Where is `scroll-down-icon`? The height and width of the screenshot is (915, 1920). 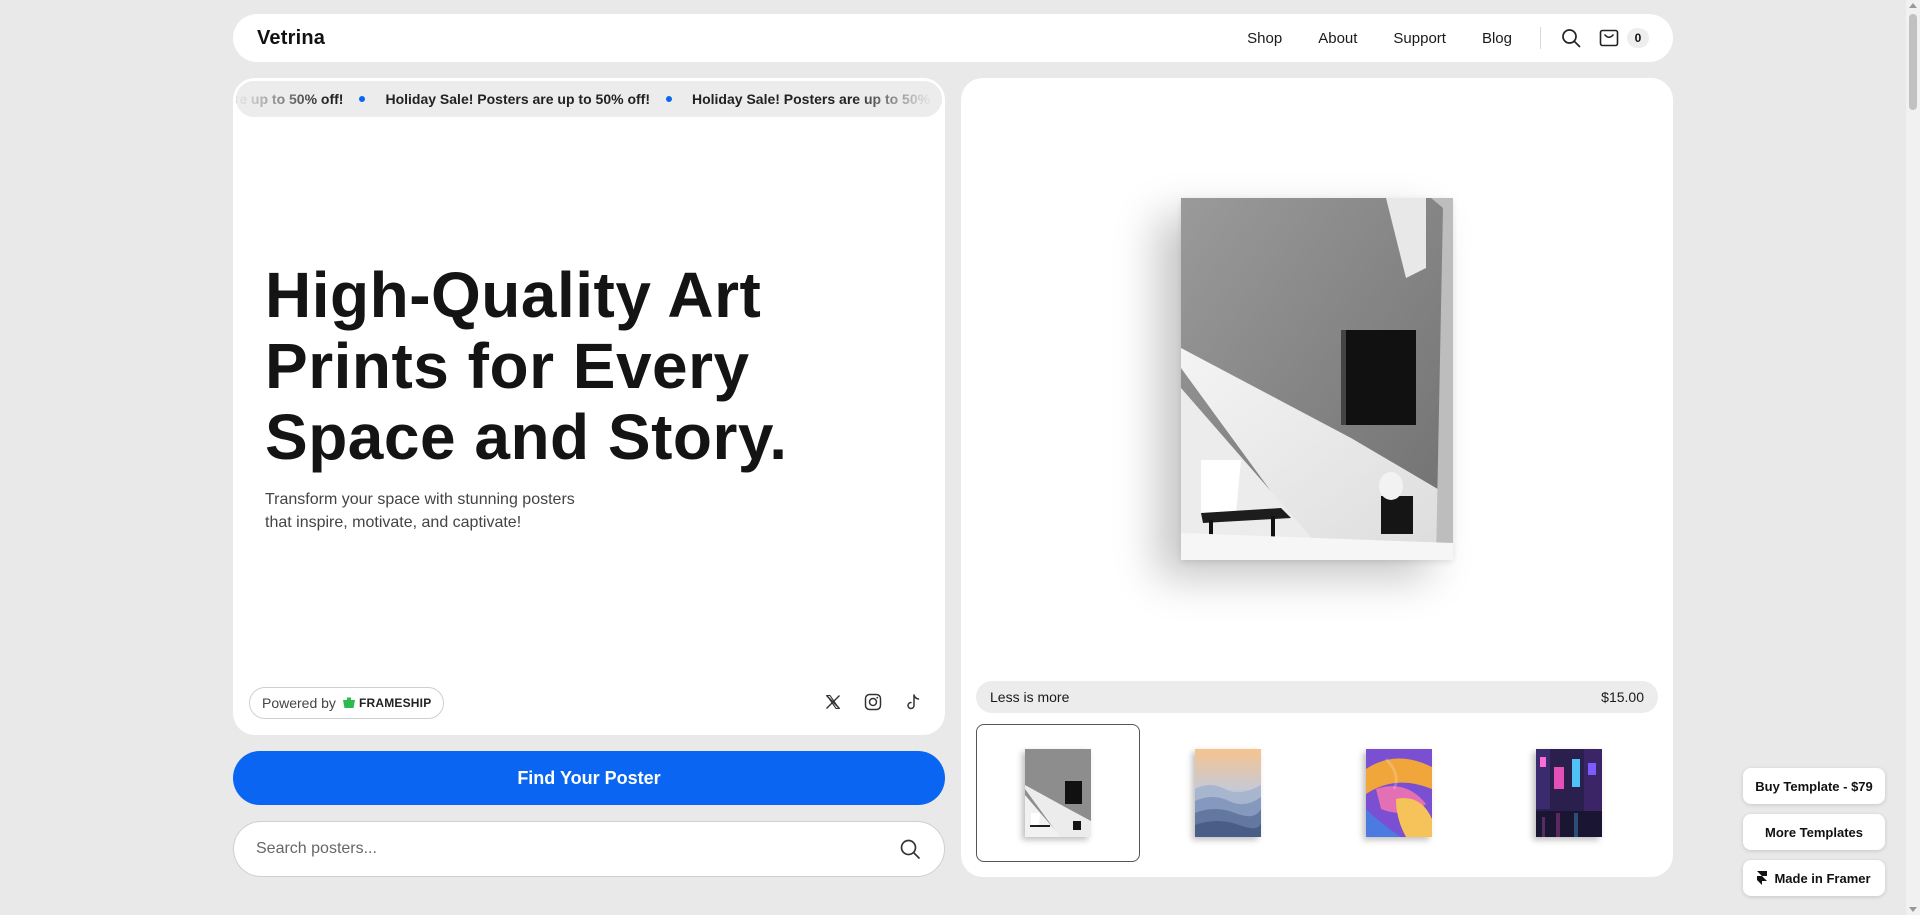
scroll-down-icon is located at coordinates (1913, 909).